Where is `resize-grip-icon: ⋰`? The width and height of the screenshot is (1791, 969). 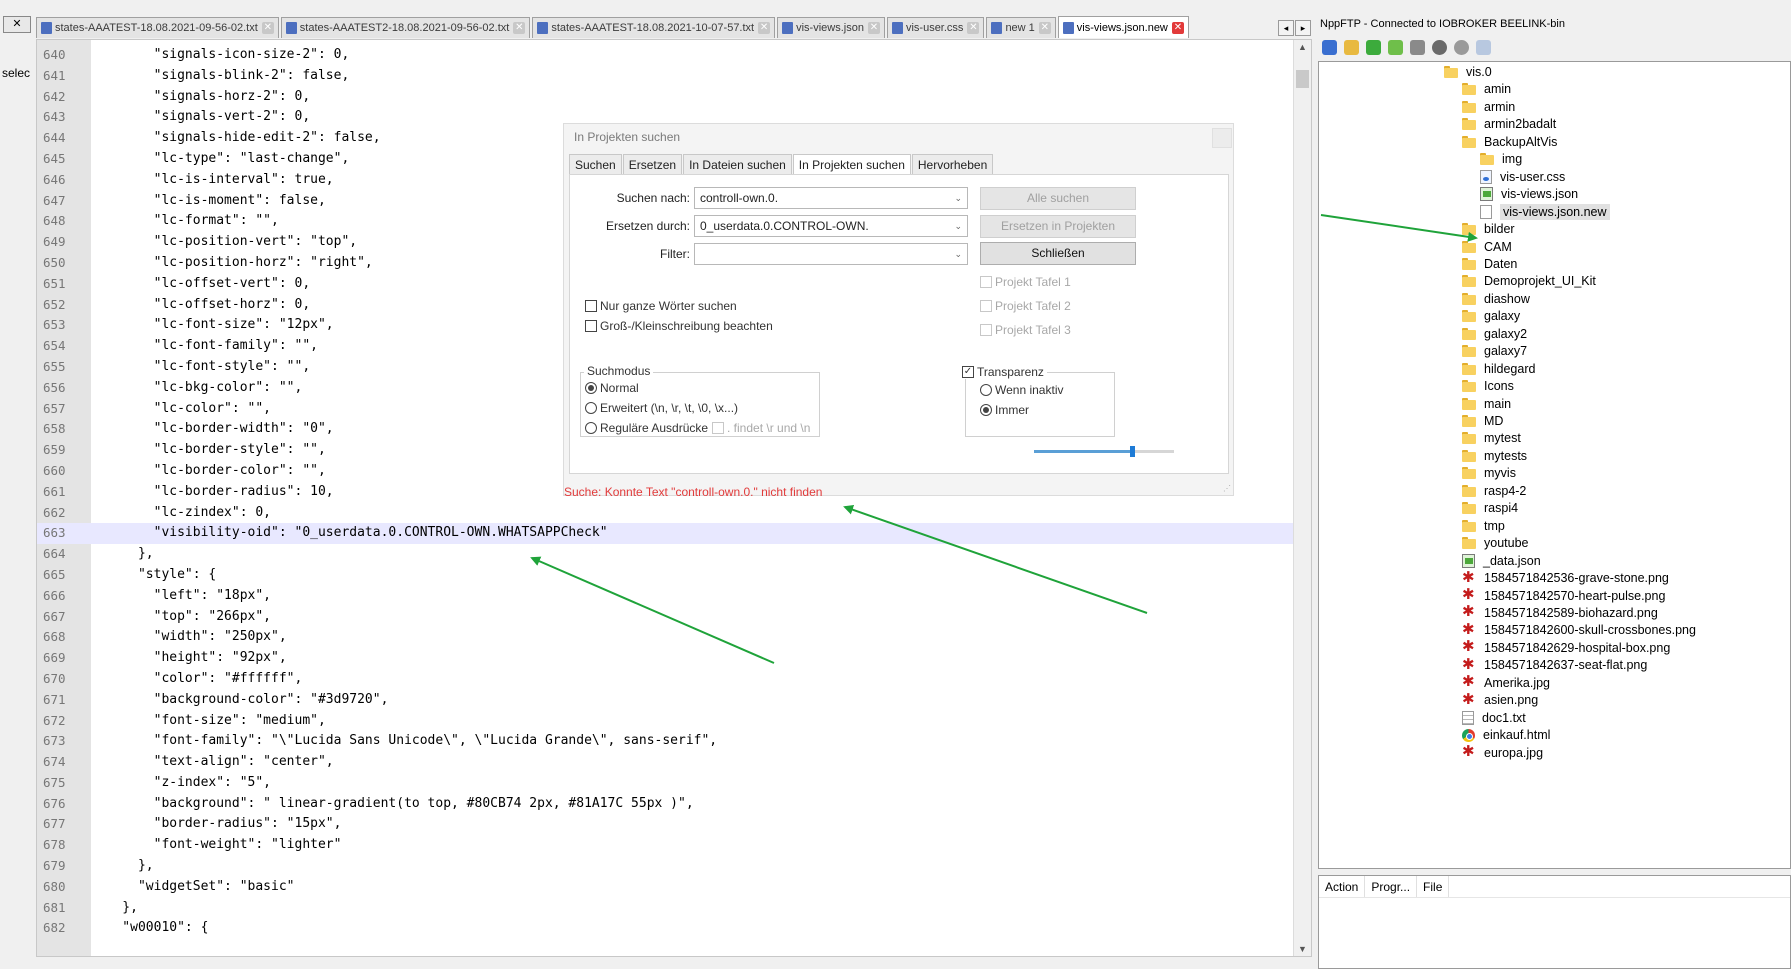 resize-grip-icon: ⋰ is located at coordinates (1227, 488).